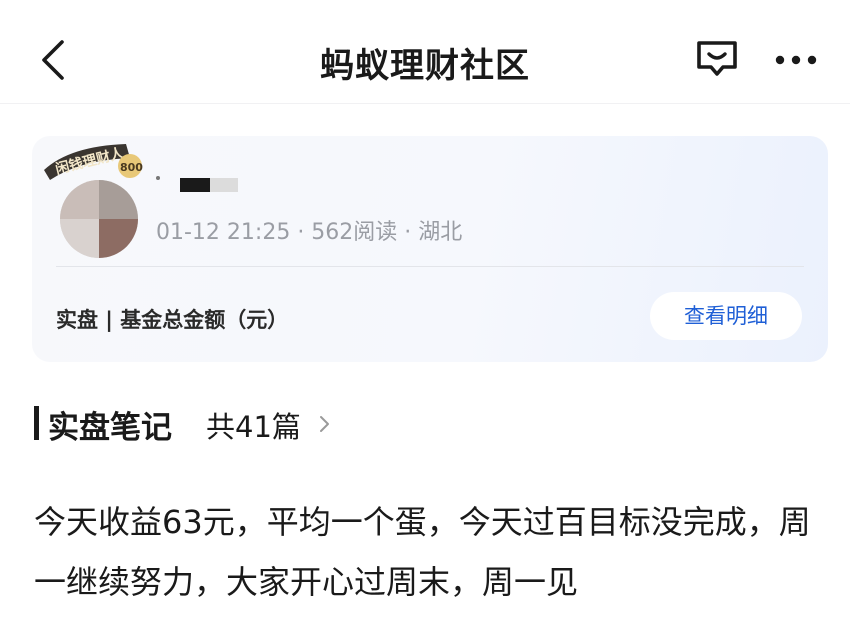 Image resolution: width=850 pixels, height=626 pixels. What do you see at coordinates (726, 316) in the screenshot?
I see `view-details-button: 查看明细` at bounding box center [726, 316].